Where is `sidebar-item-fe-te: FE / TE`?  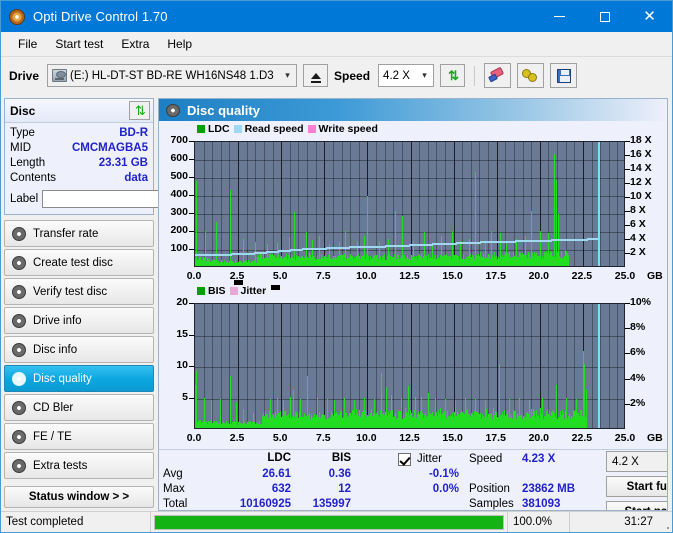 sidebar-item-fe-te: FE / TE is located at coordinates (79, 436).